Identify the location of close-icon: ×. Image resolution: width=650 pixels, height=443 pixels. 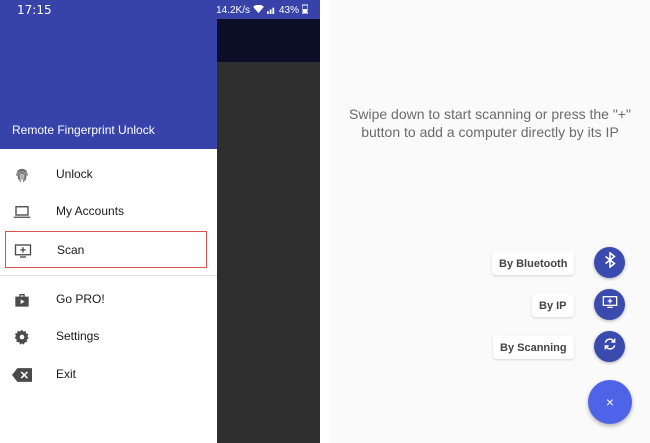
(610, 402).